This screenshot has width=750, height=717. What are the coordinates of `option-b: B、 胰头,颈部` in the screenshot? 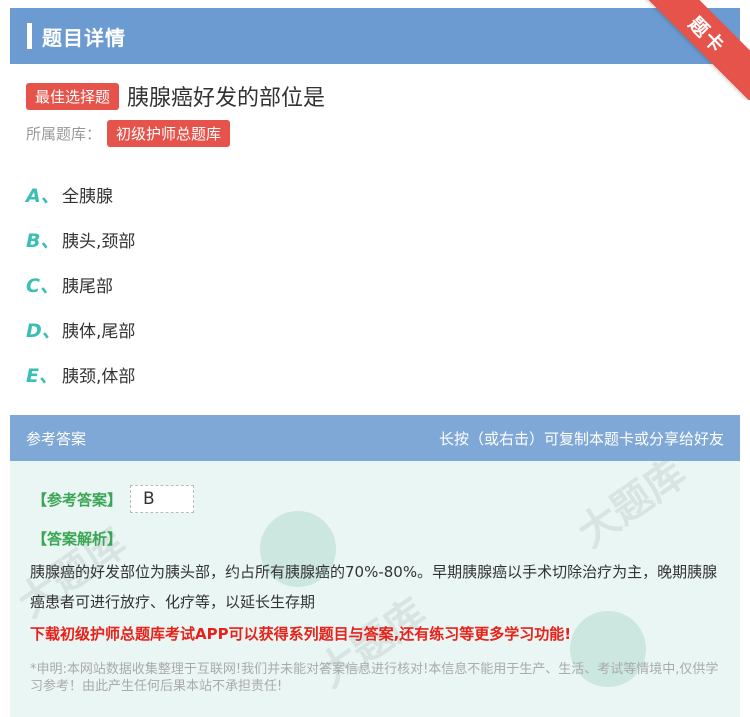 It's located at (80, 239).